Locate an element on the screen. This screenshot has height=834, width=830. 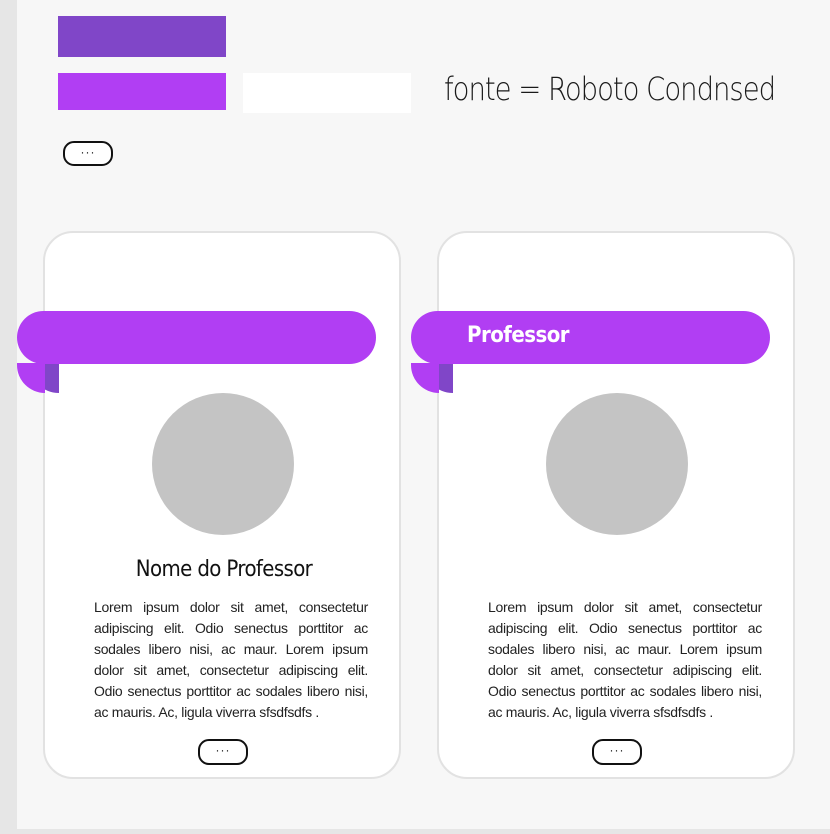
color-swatch-accent-purple is located at coordinates (142, 91).